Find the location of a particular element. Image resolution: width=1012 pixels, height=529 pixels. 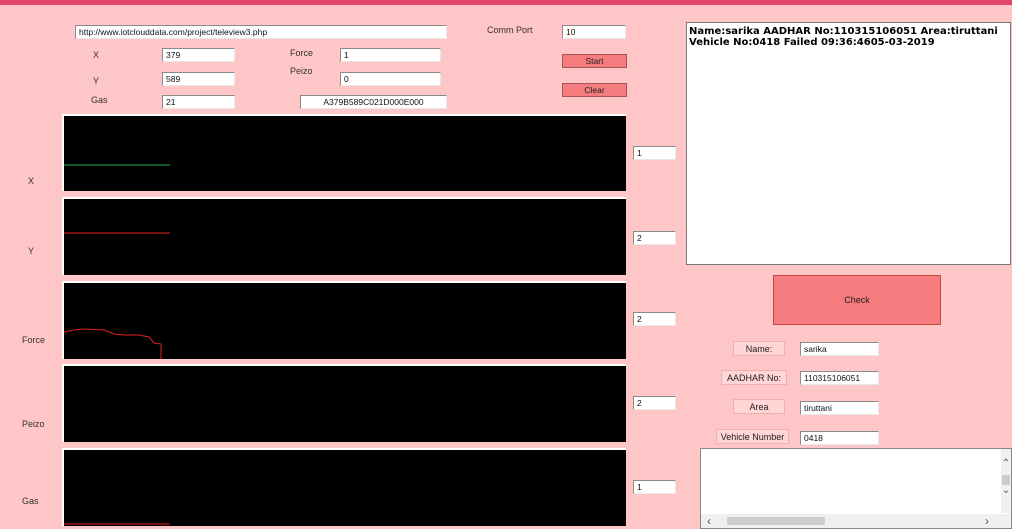

chevron-up-icon: ⌃ is located at coordinates (1006, 464).